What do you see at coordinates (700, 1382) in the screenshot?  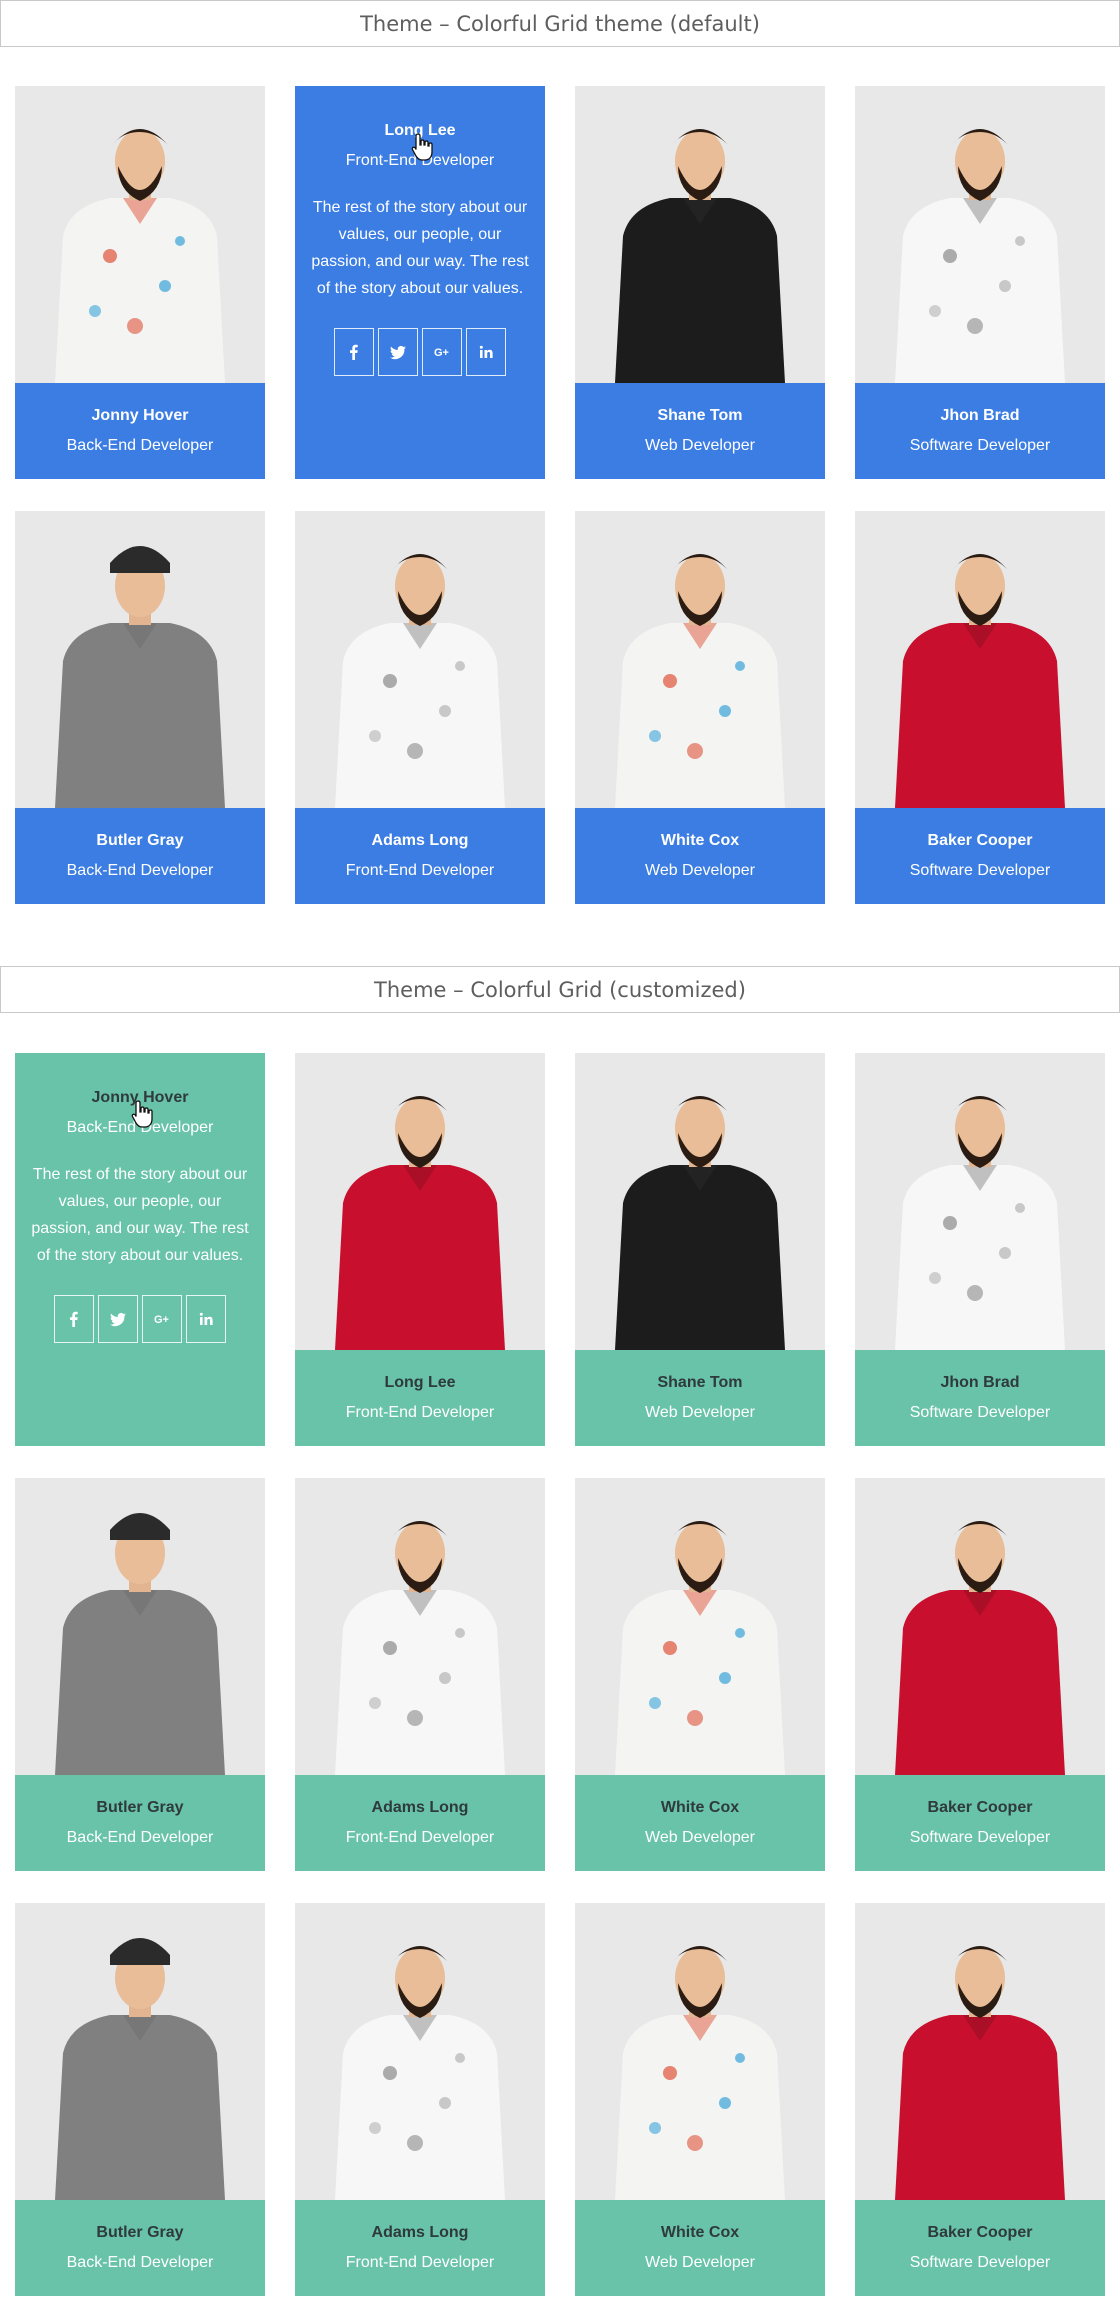 I see `member-name: Shane Tom` at bounding box center [700, 1382].